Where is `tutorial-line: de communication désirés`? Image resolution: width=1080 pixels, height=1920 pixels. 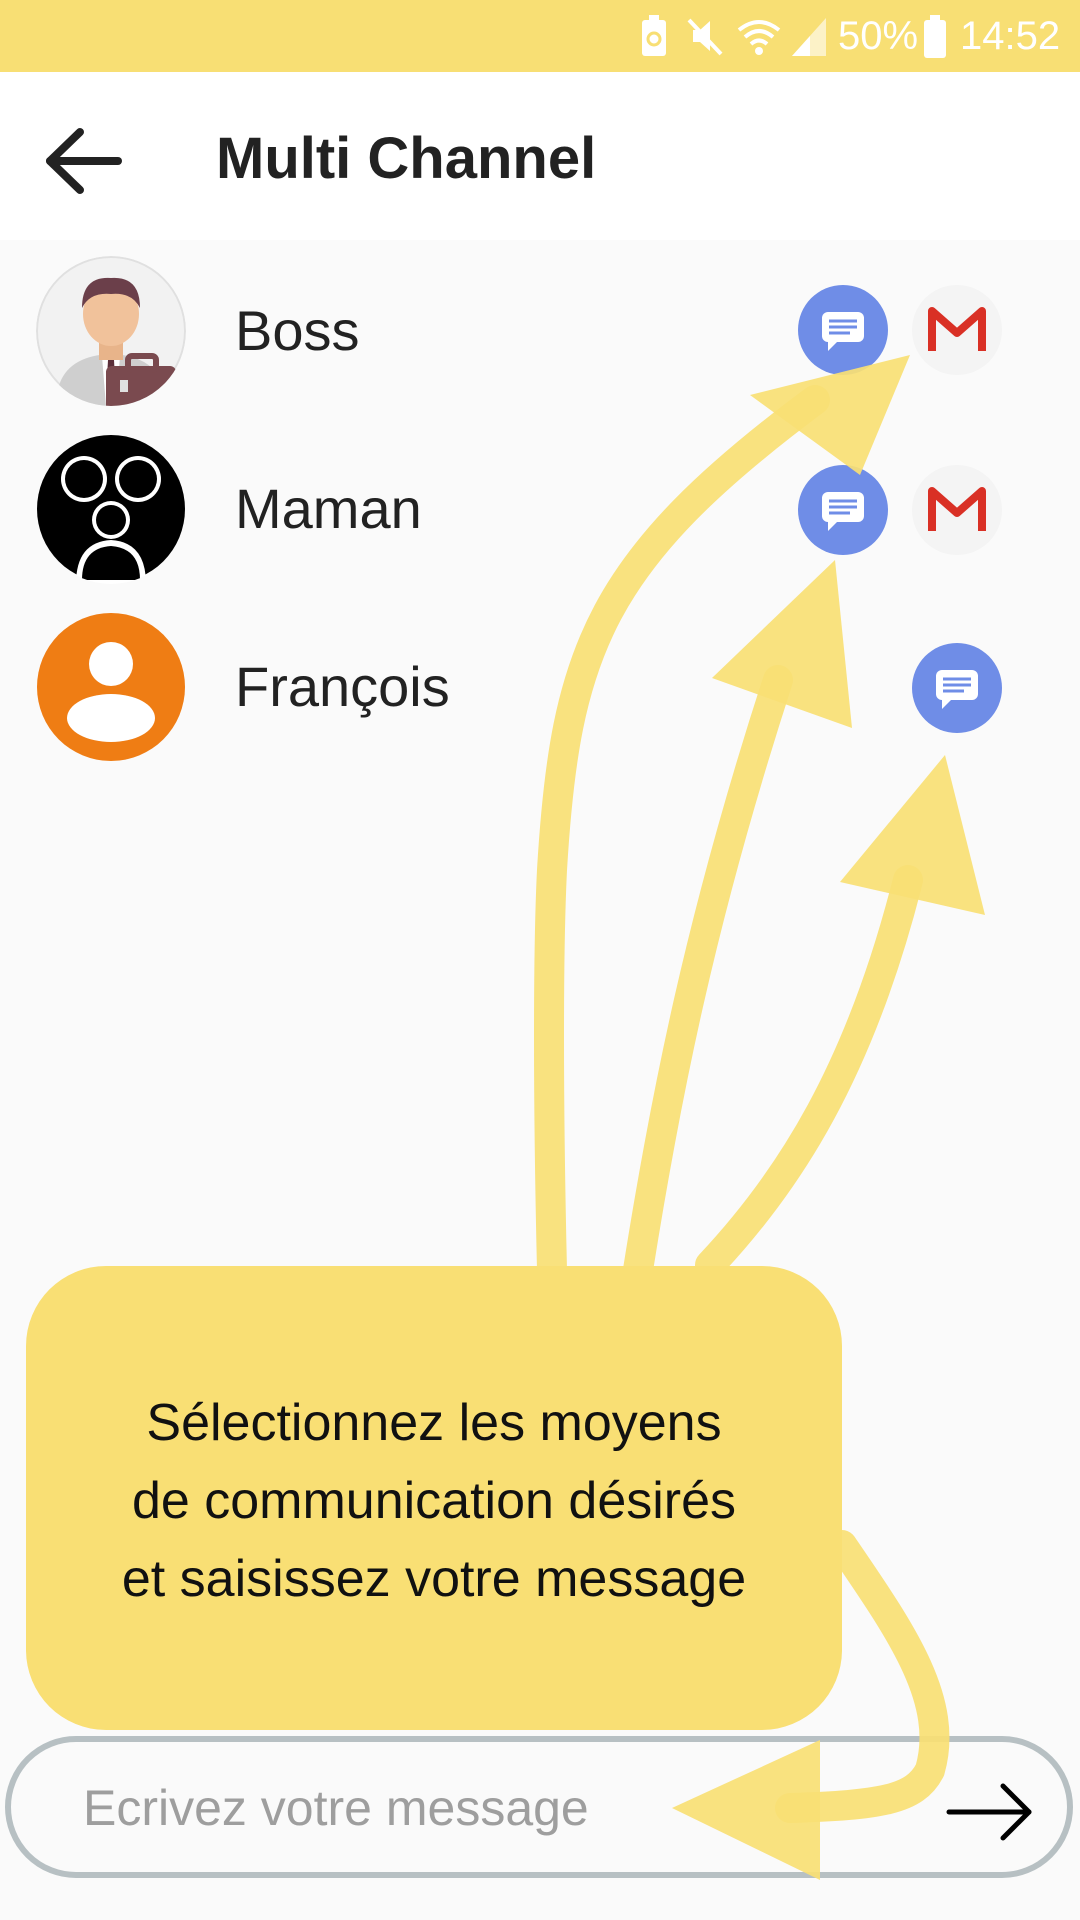 tutorial-line: de communication désirés is located at coordinates (434, 1501).